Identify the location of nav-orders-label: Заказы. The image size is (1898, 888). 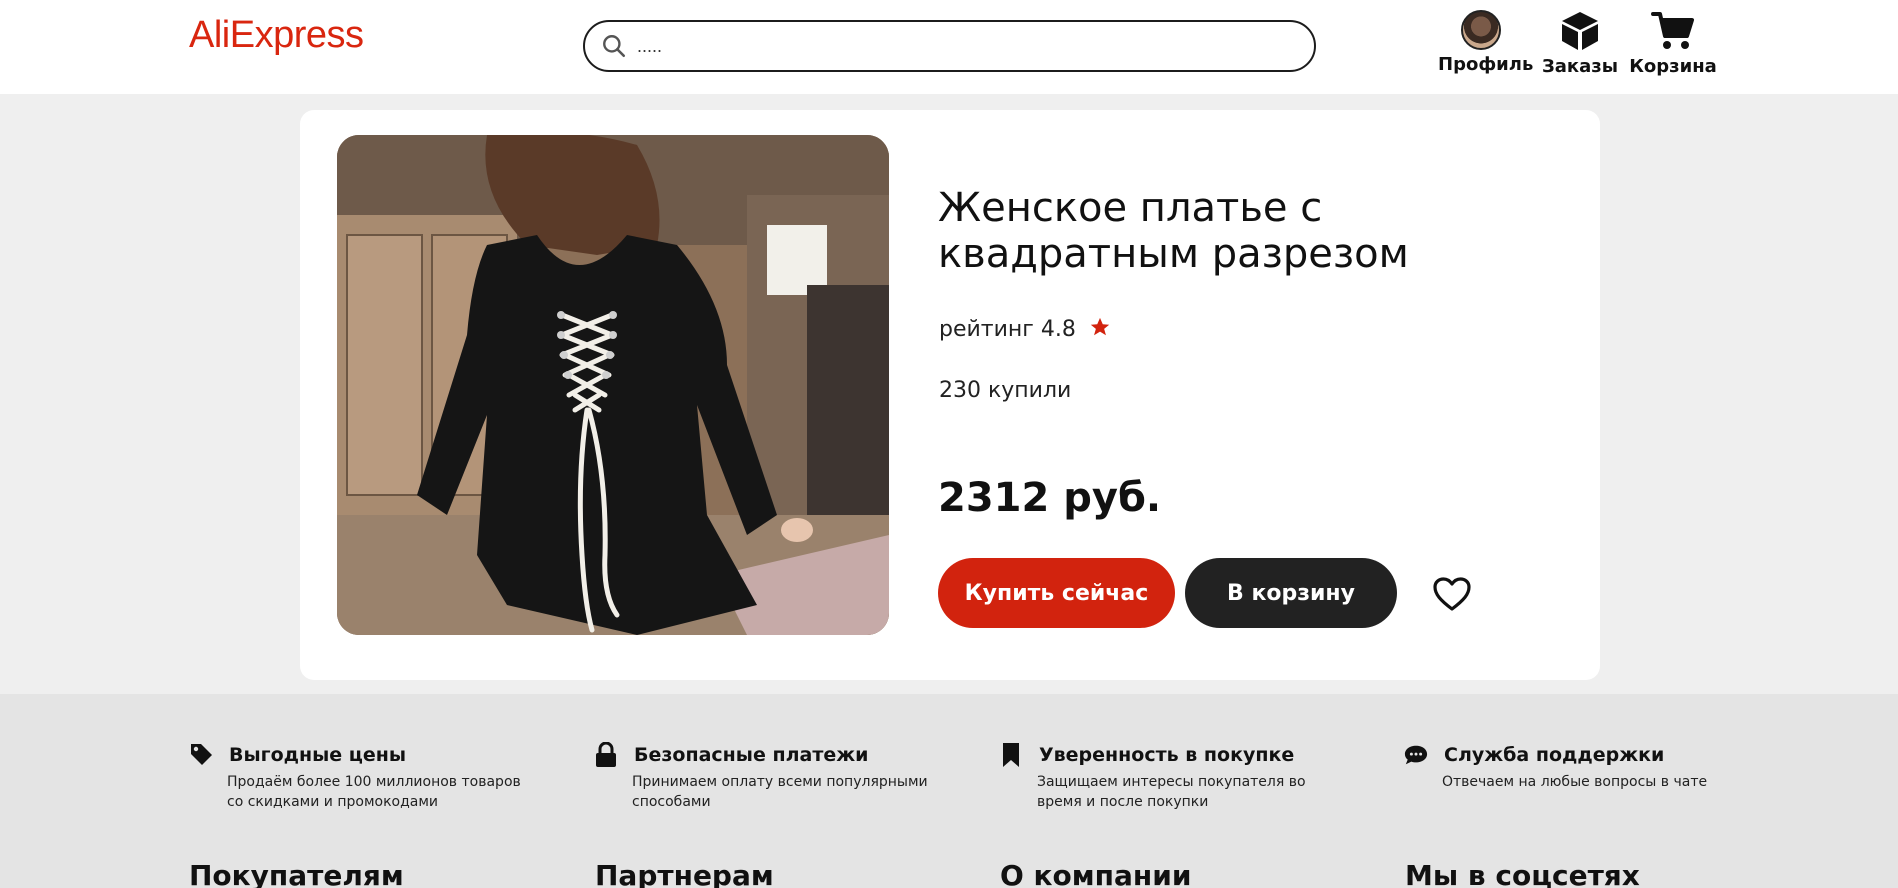
(1580, 66).